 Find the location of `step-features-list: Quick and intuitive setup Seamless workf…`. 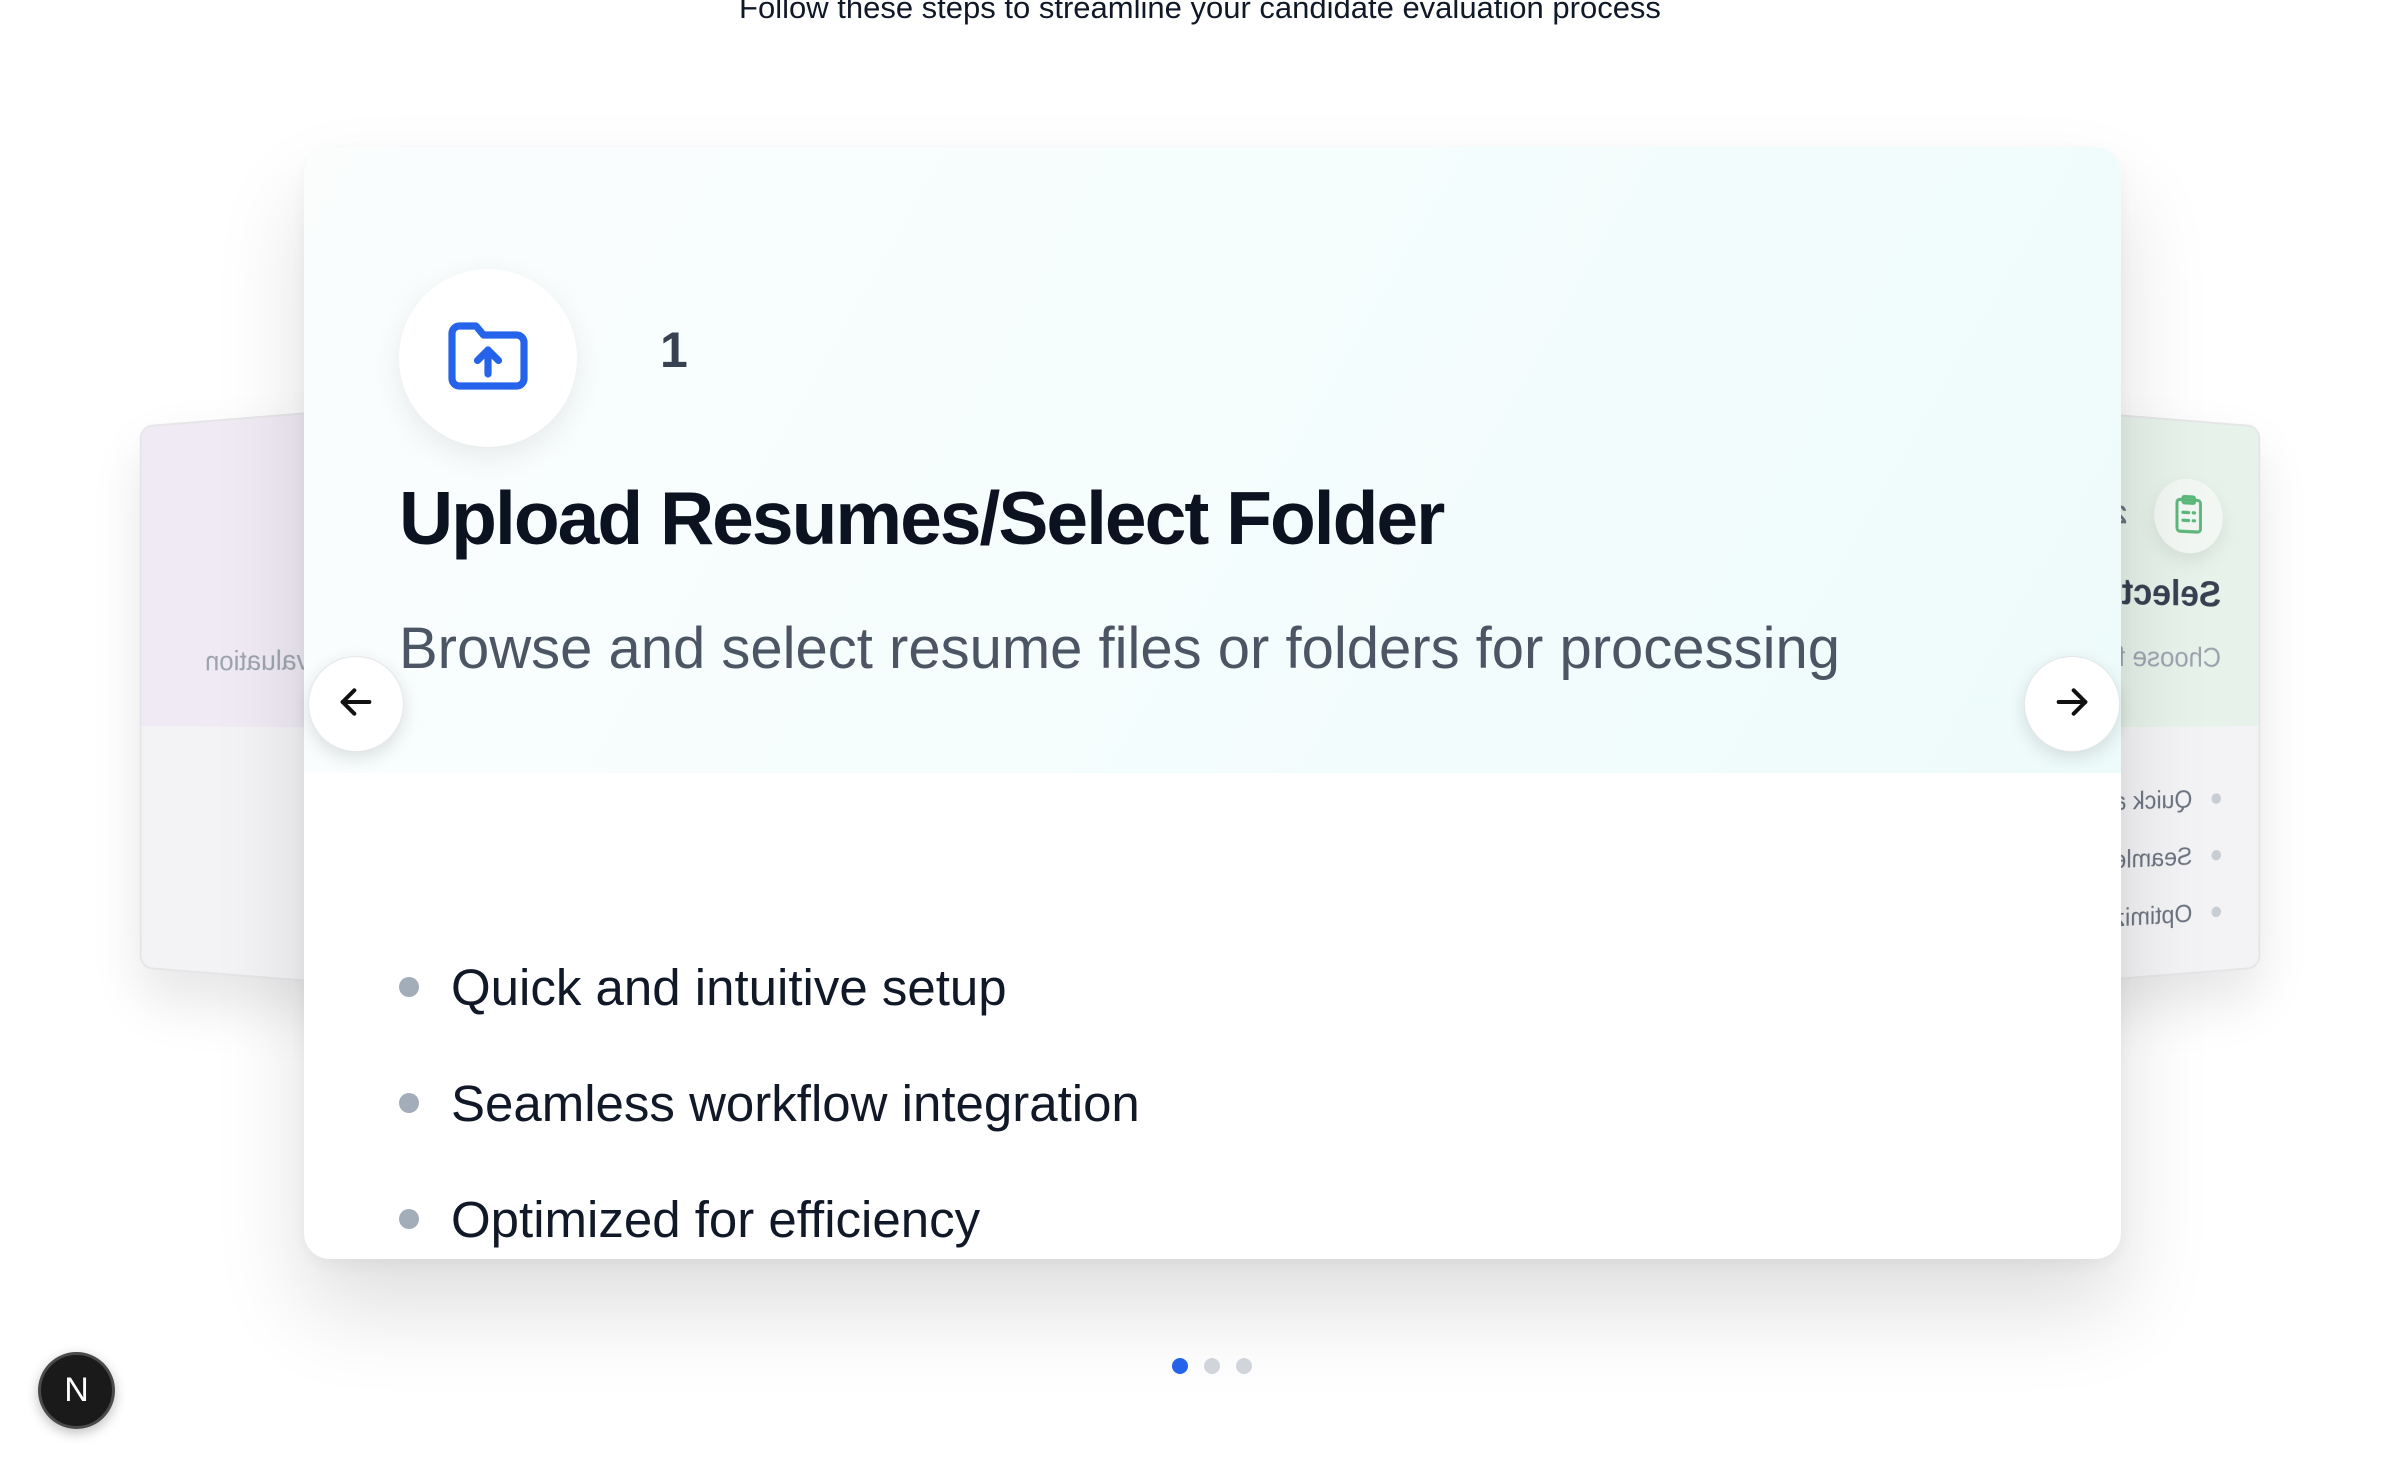

step-features-list: Quick and intuitive setup Seamless workf… is located at coordinates (769, 1094).